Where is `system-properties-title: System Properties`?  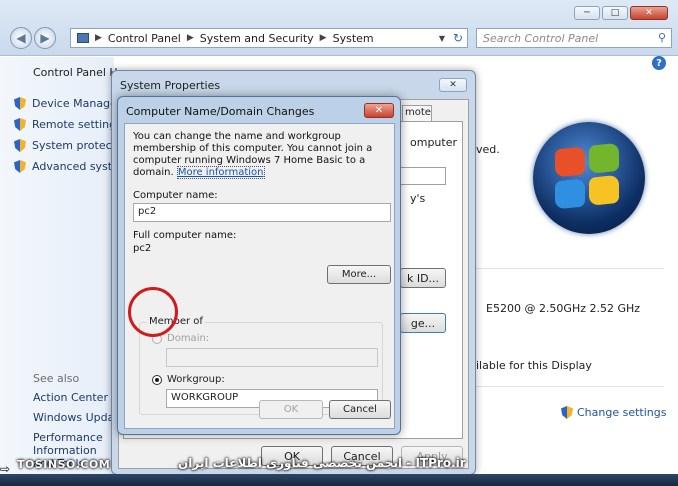
system-properties-title: System Properties is located at coordinates (170, 85).